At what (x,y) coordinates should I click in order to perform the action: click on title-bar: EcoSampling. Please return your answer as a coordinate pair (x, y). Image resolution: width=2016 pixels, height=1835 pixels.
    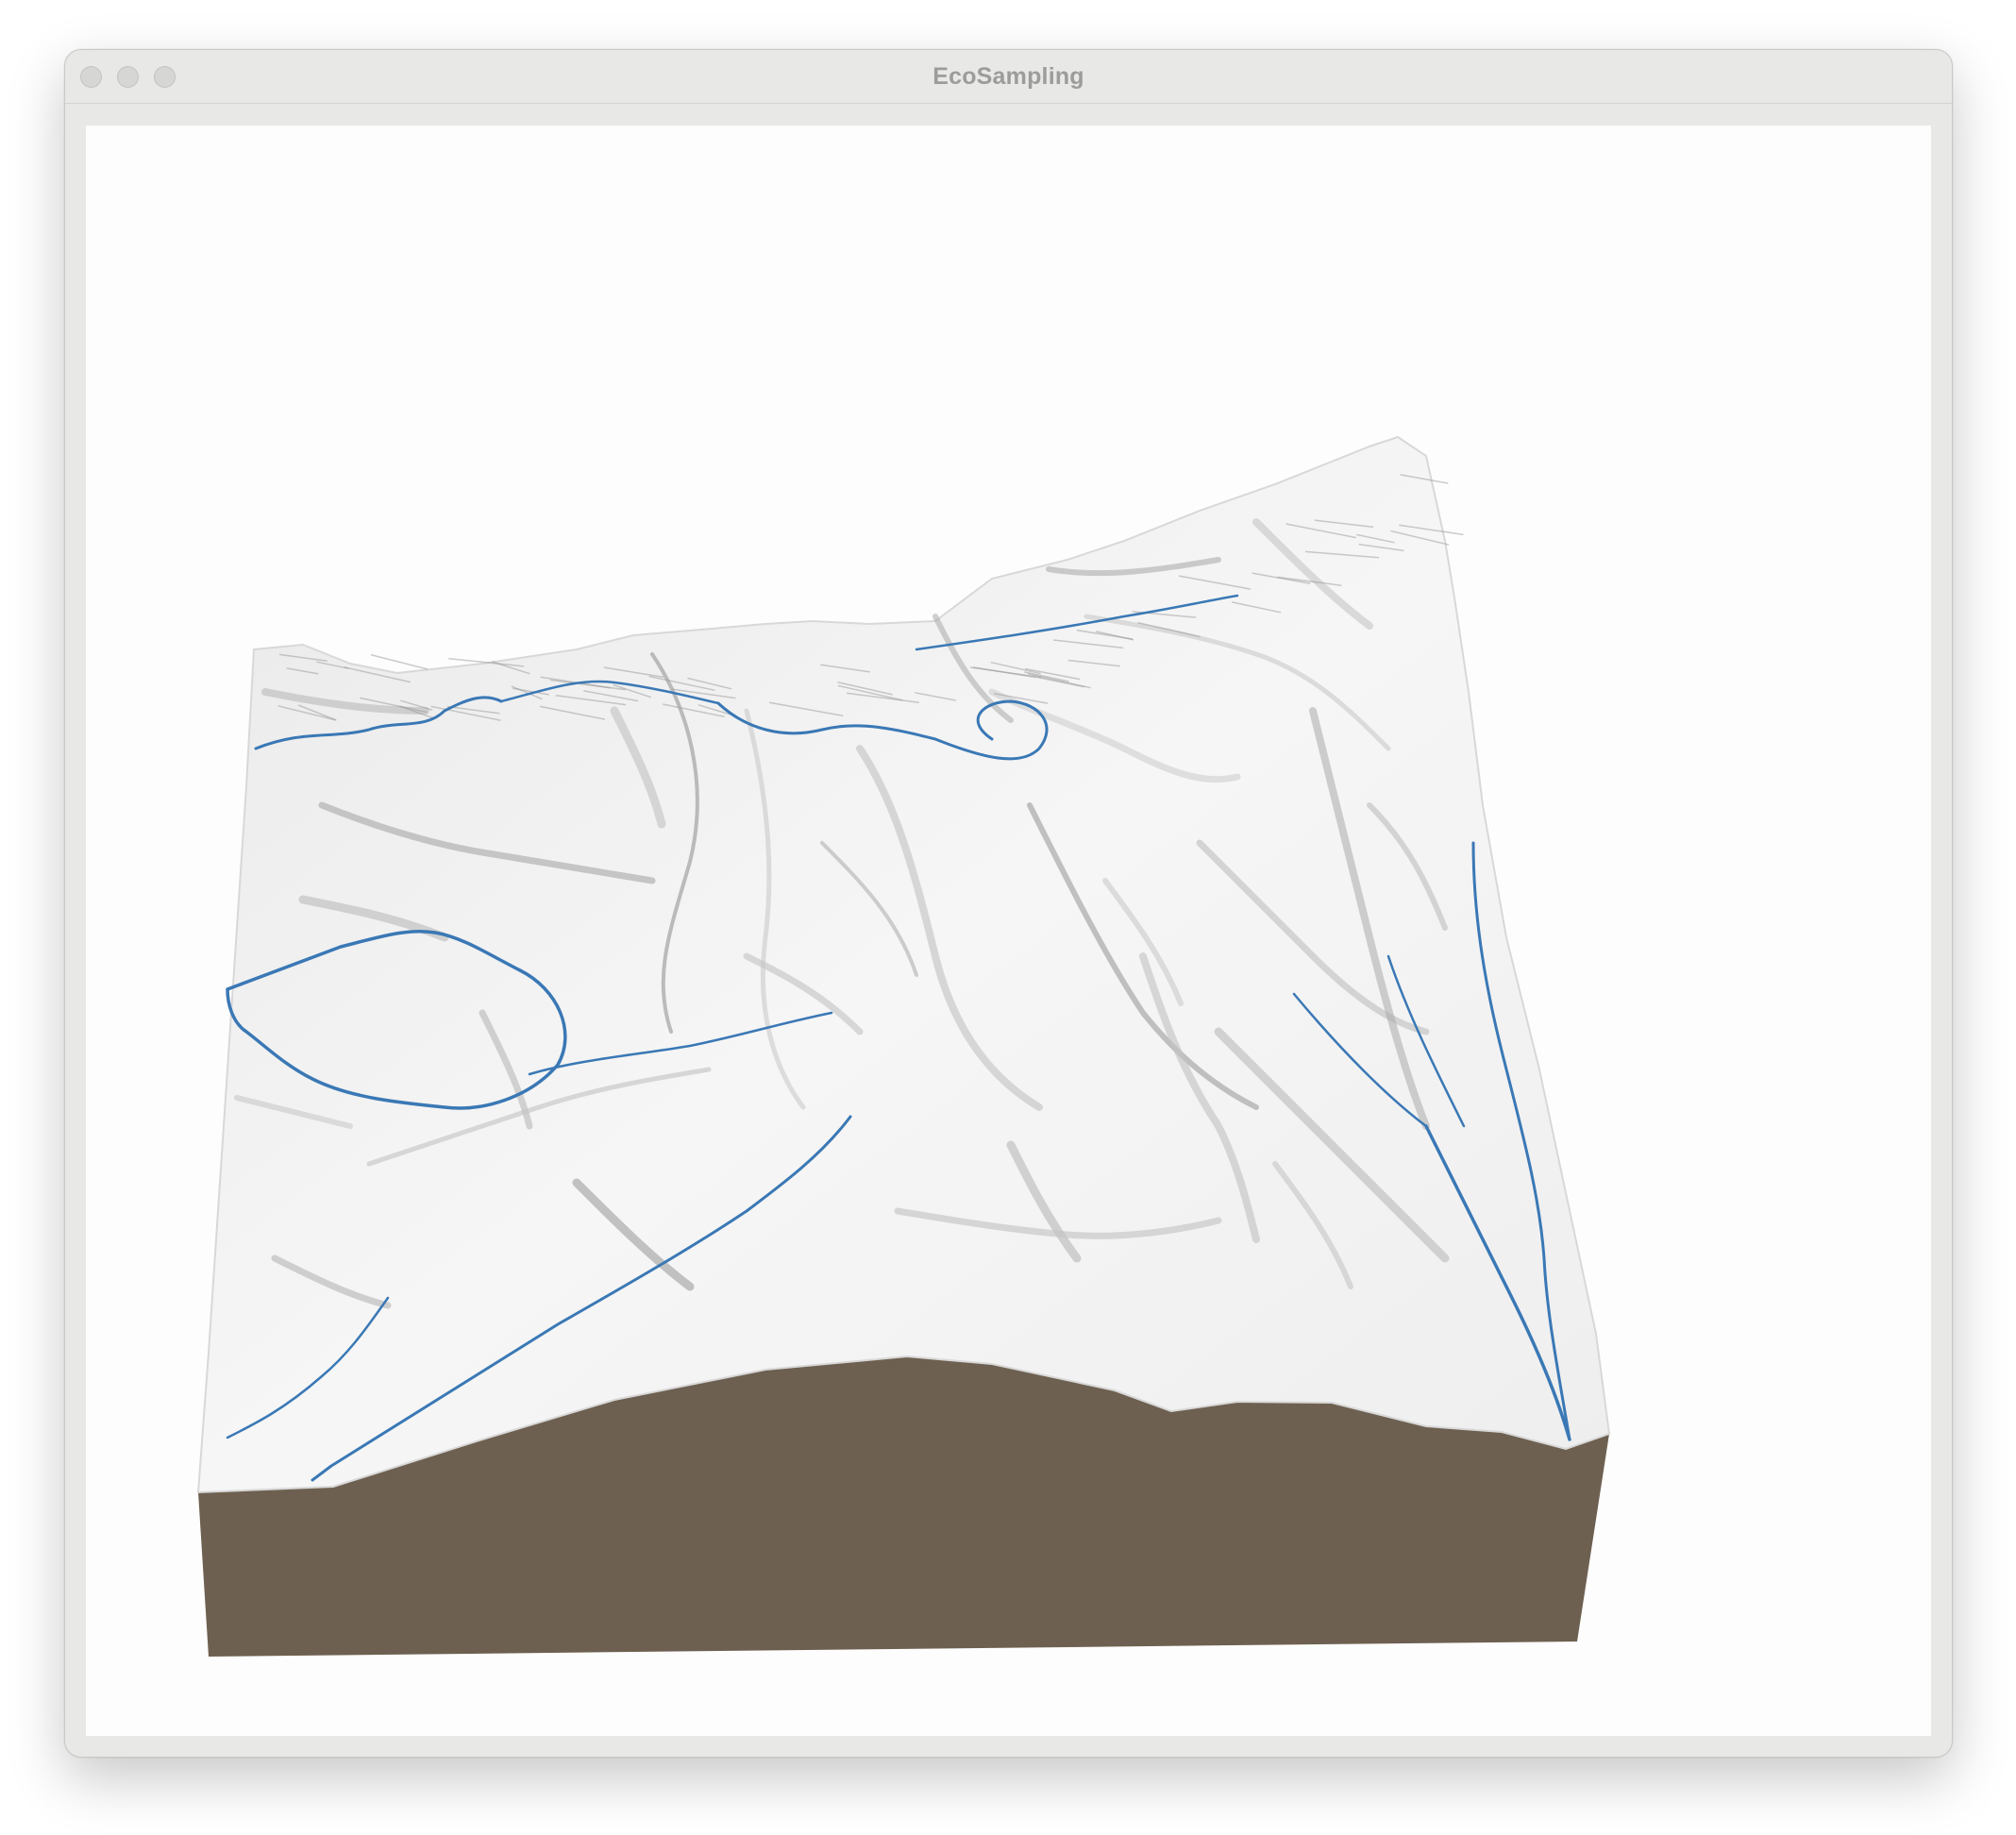
    Looking at the image, I should click on (1008, 77).